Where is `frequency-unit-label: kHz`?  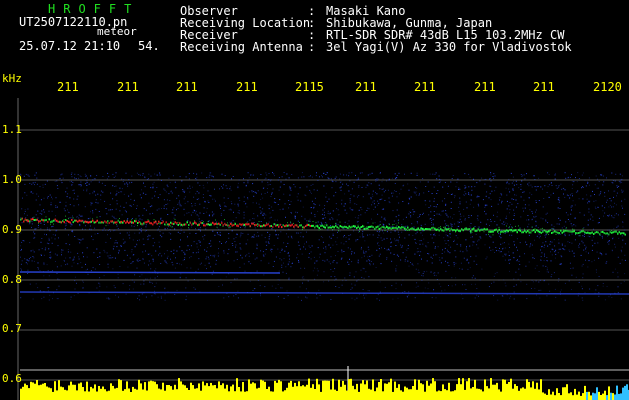
frequency-unit-label: kHz is located at coordinates (12, 78).